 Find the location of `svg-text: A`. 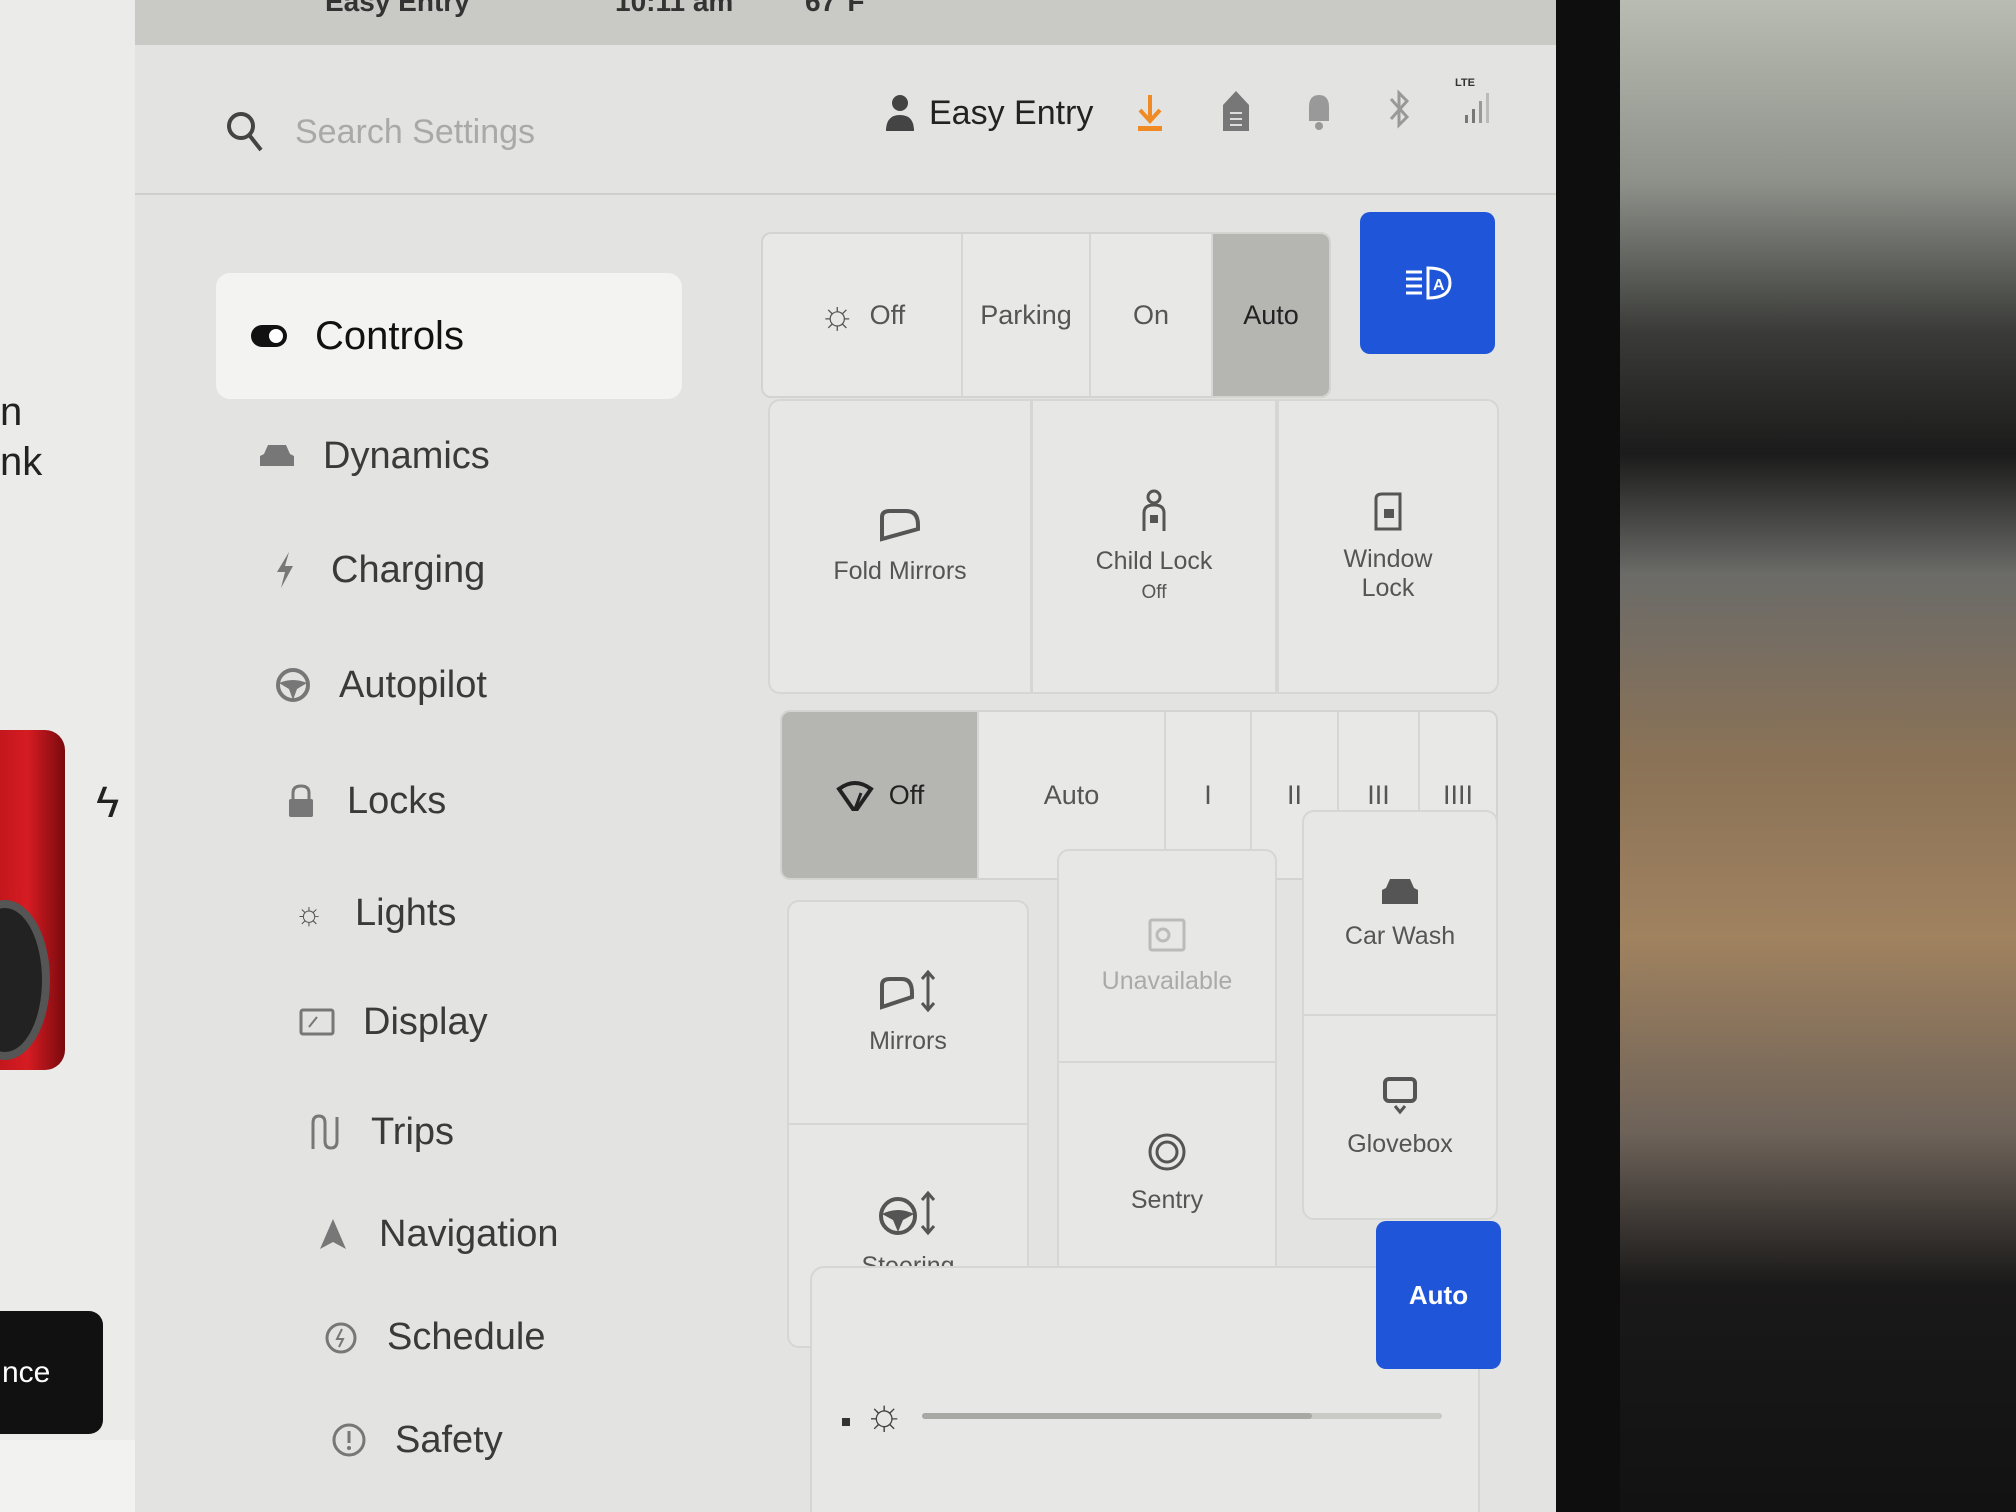

svg-text: A is located at coordinates (1439, 285).